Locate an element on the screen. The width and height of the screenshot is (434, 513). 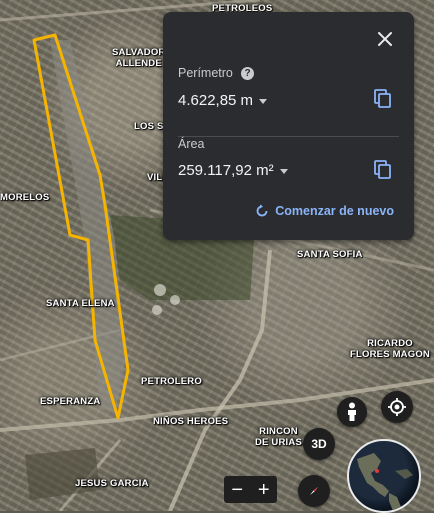
area-label: Área is located at coordinates (191, 144).